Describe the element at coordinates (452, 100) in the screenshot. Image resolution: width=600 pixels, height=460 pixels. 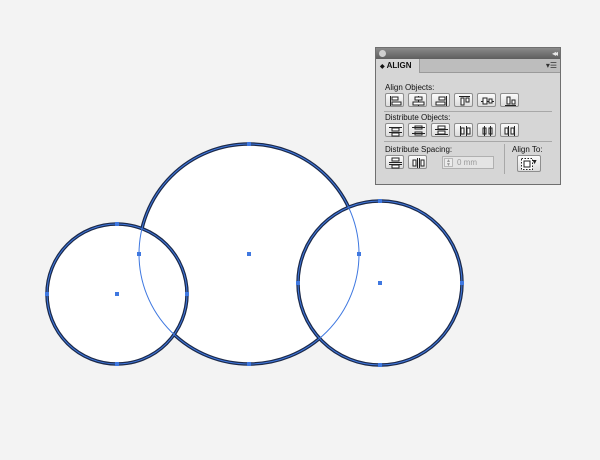
I see `align-objects-row` at that location.